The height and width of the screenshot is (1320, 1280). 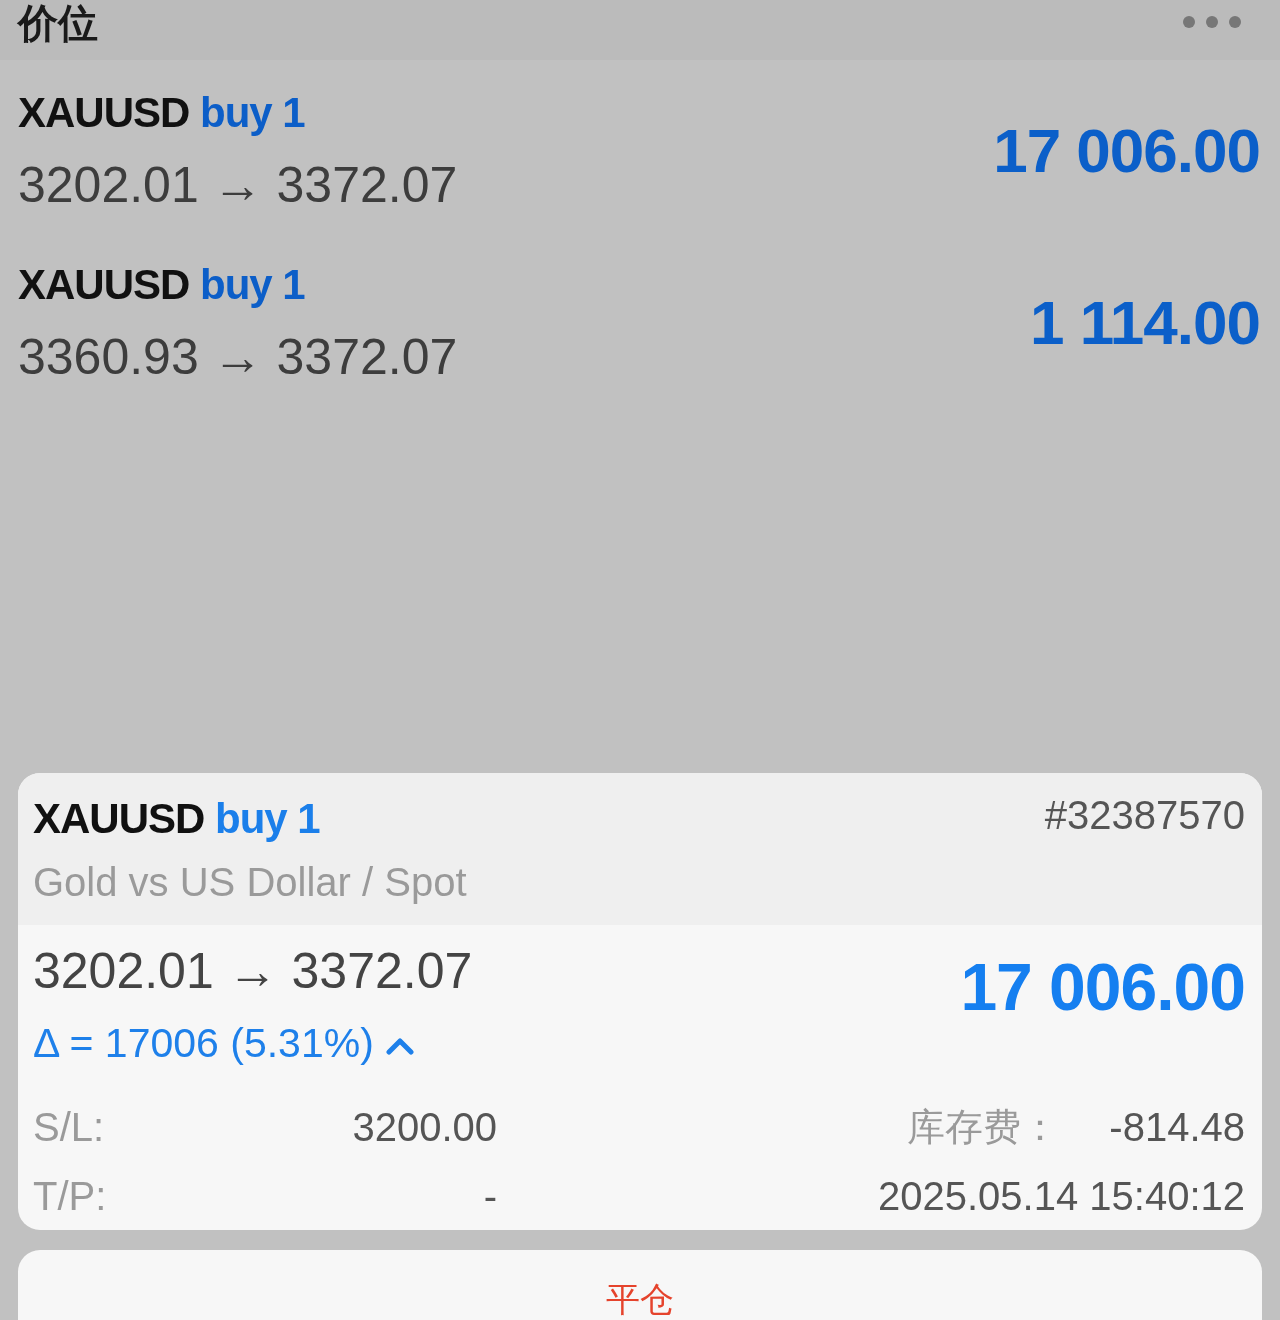 I want to click on field-value: -814.48, so click(x=1177, y=1127).